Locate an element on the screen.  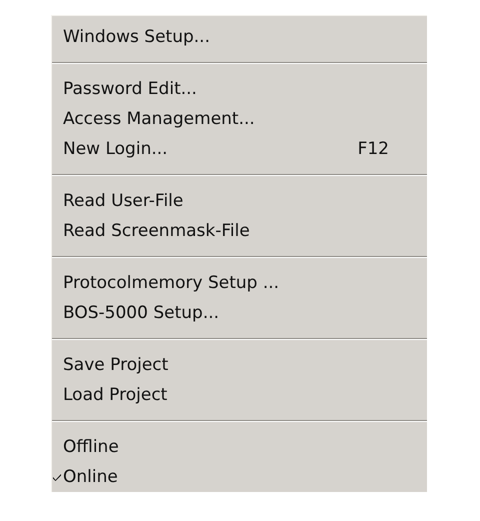
menu-item: Read User-File is located at coordinates (239, 201).